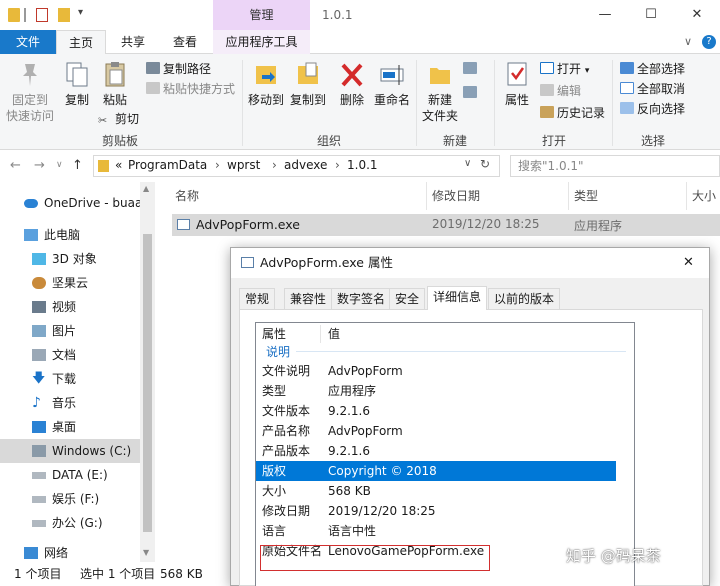 Image resolution: width=720 pixels, height=586 pixels. I want to click on select-all-button: 全部选择, so click(652, 69).